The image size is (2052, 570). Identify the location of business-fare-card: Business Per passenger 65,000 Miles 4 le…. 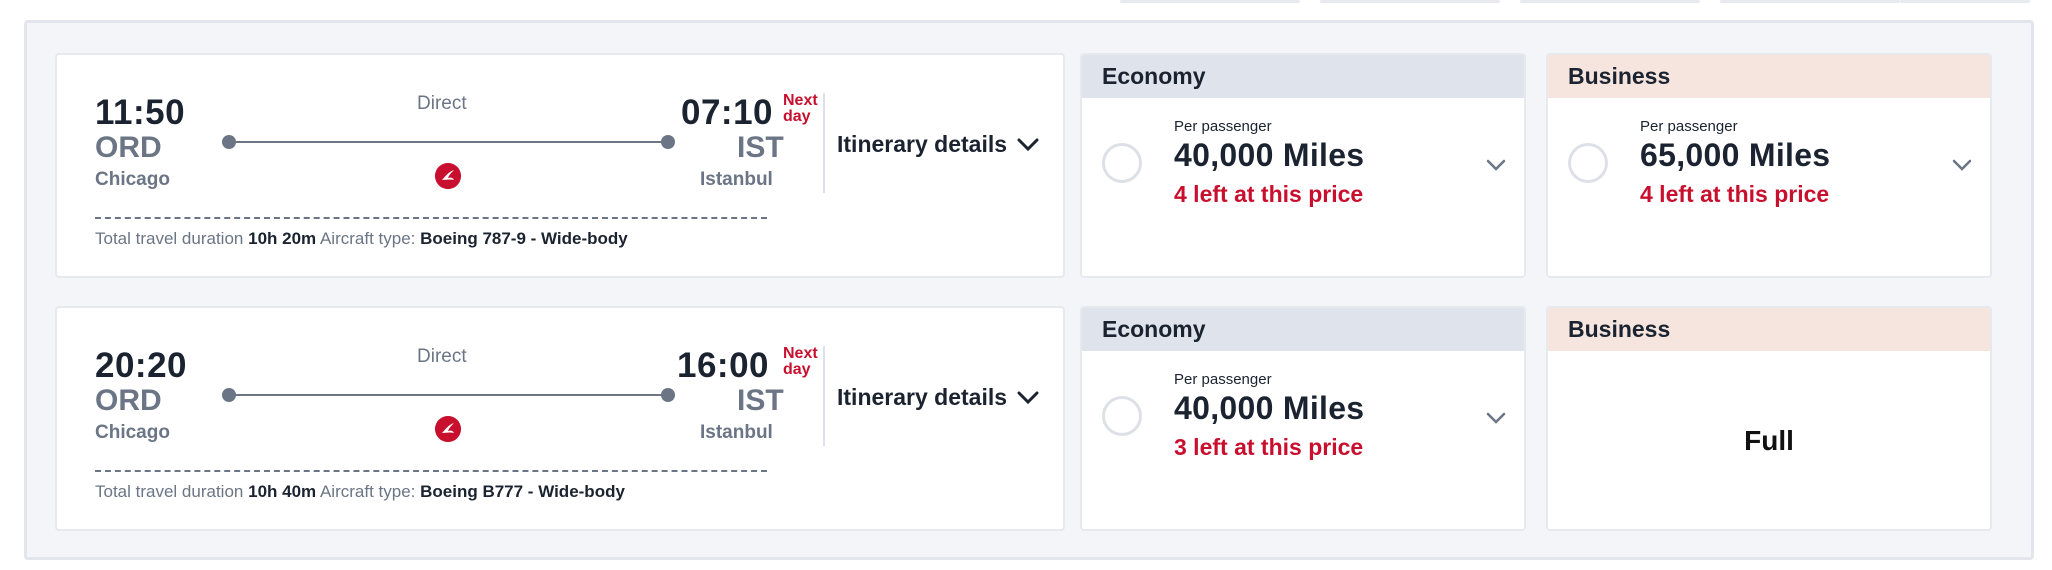
(1769, 165).